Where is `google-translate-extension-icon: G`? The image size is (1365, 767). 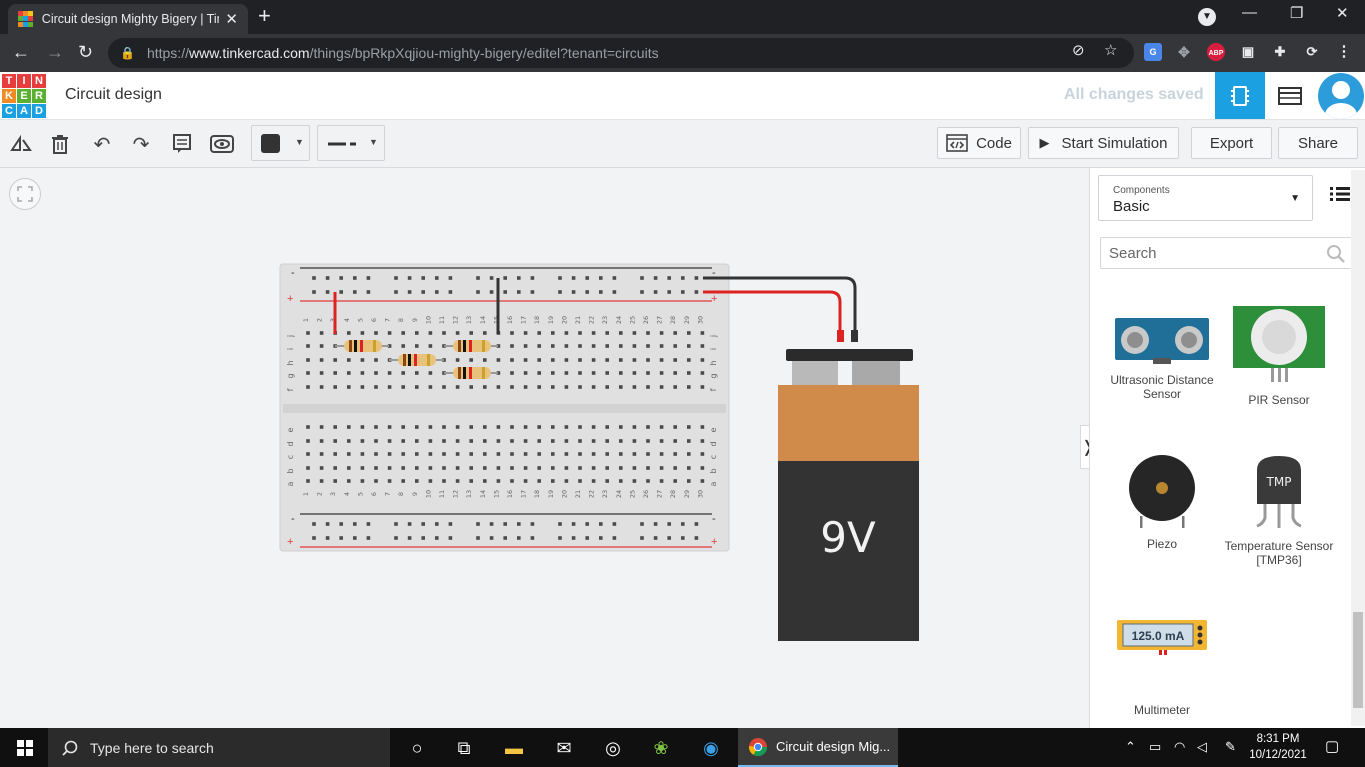 google-translate-extension-icon: G is located at coordinates (1153, 52).